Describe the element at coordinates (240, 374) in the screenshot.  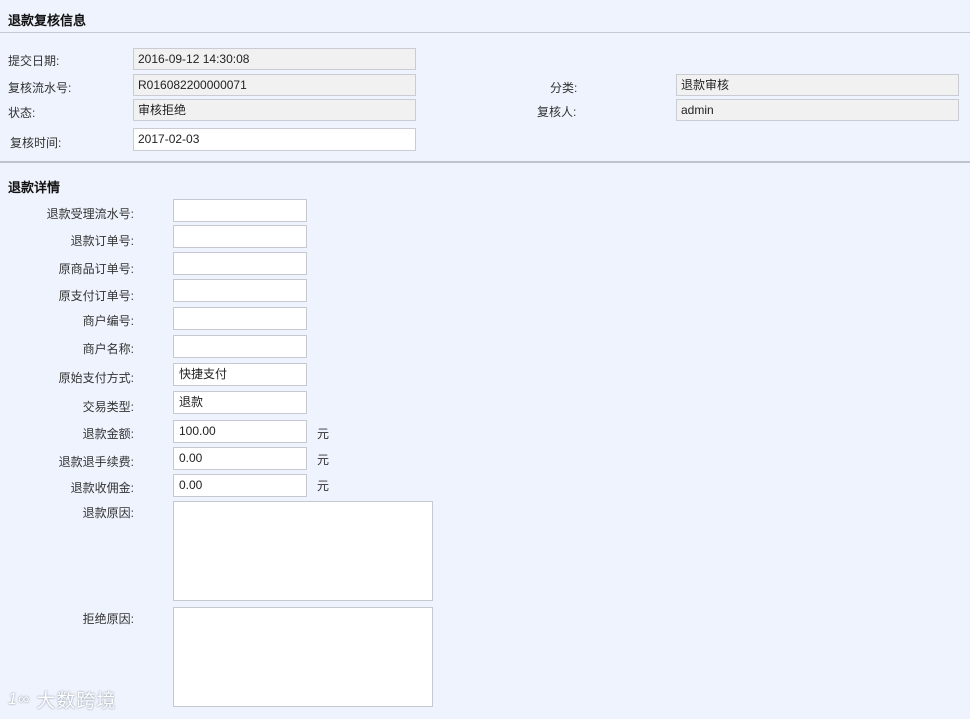
I see `orig-pay-method-input: 快捷支付` at that location.